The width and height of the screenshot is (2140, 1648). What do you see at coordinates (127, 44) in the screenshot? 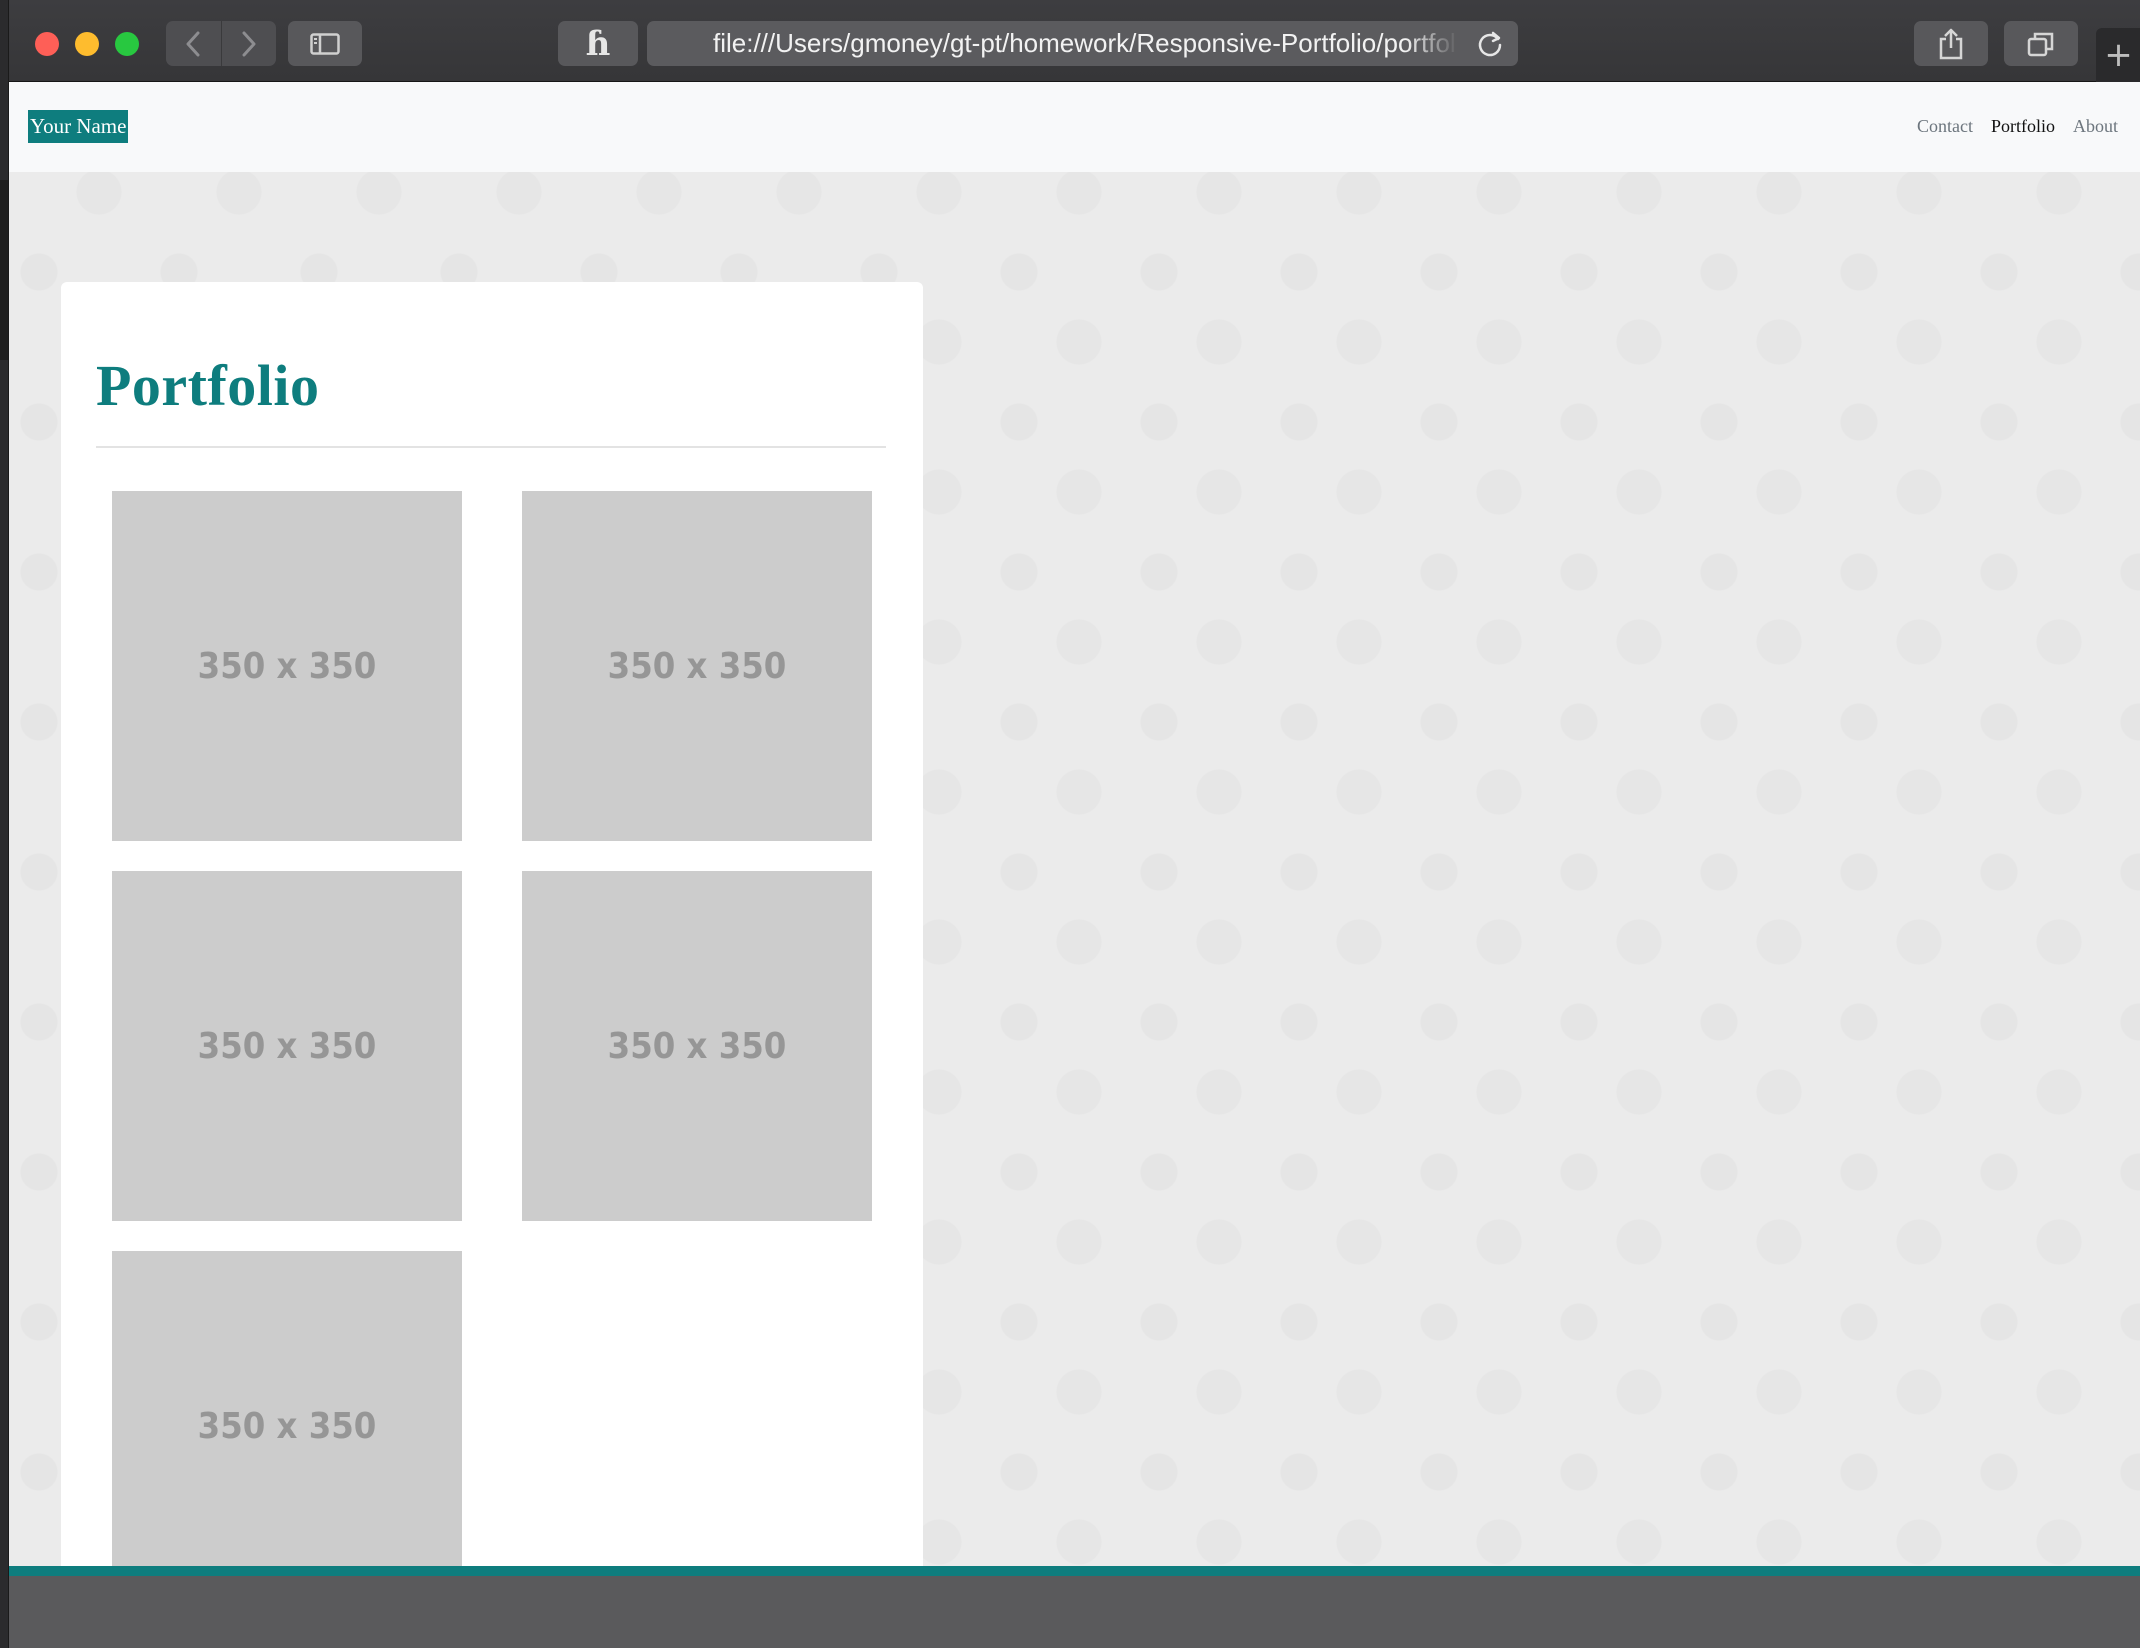
I see `zoom-window-button` at bounding box center [127, 44].